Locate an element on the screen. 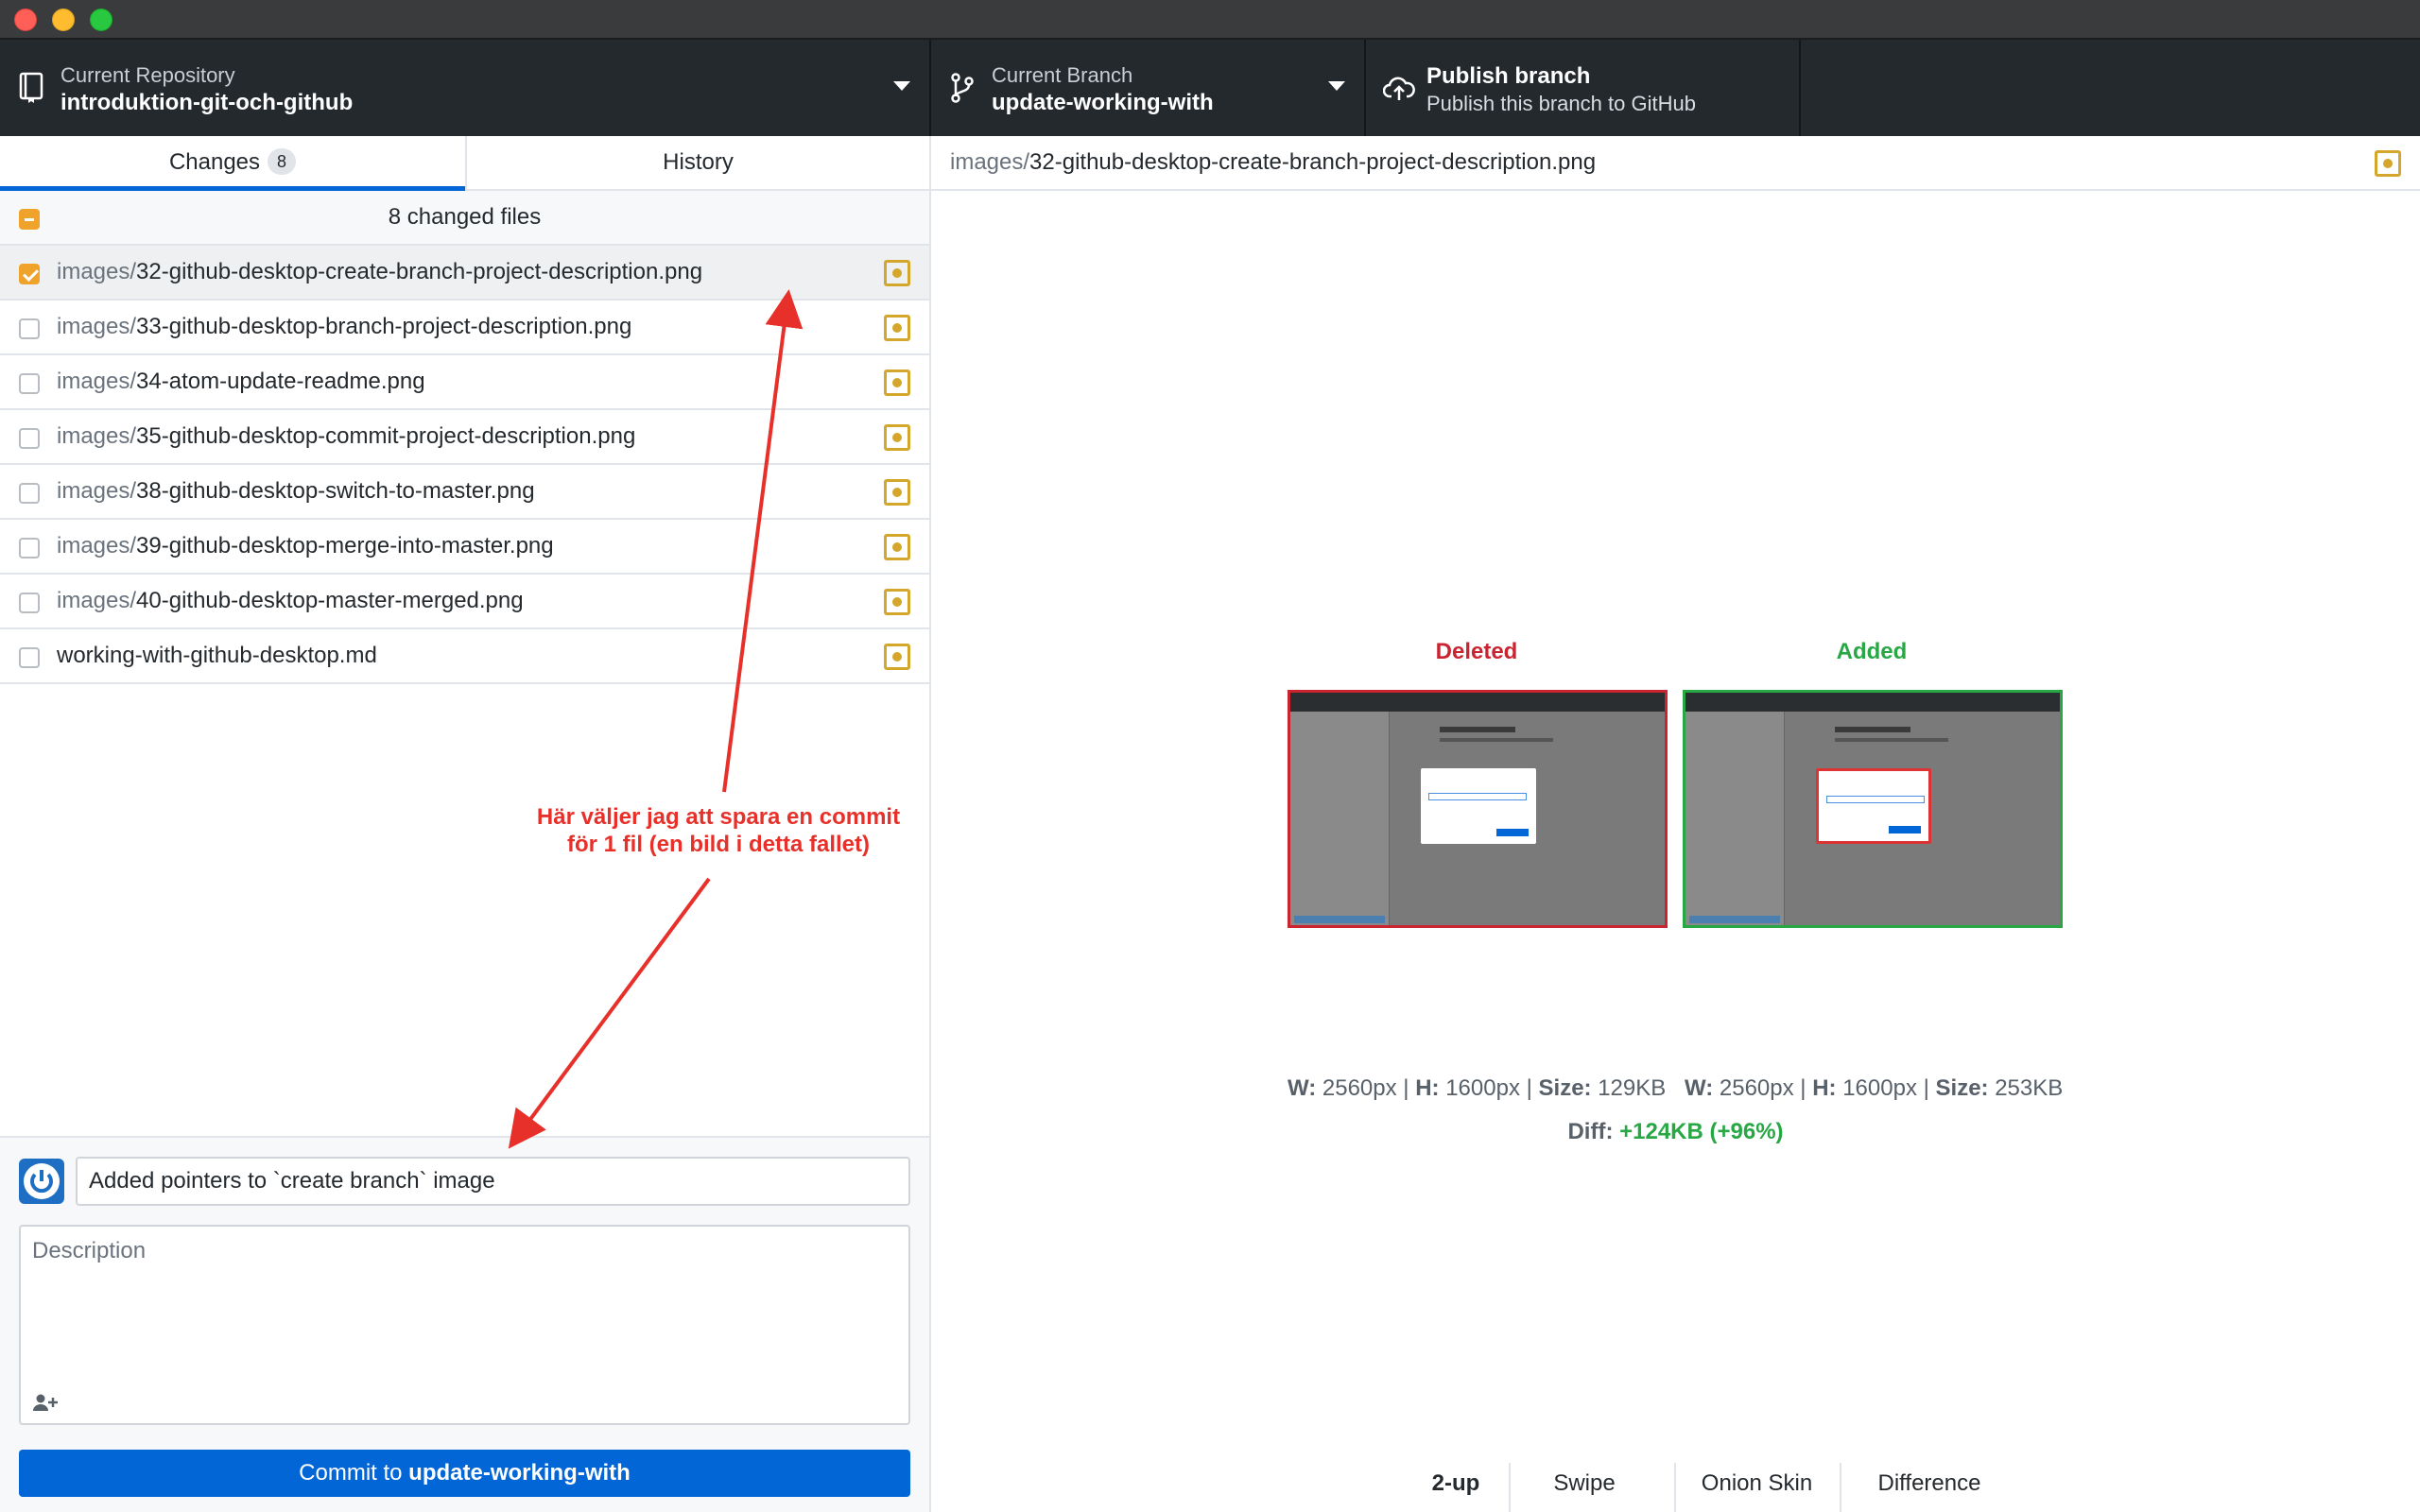 This screenshot has height=1512, width=2420. select-all-checkbox is located at coordinates (30, 219).